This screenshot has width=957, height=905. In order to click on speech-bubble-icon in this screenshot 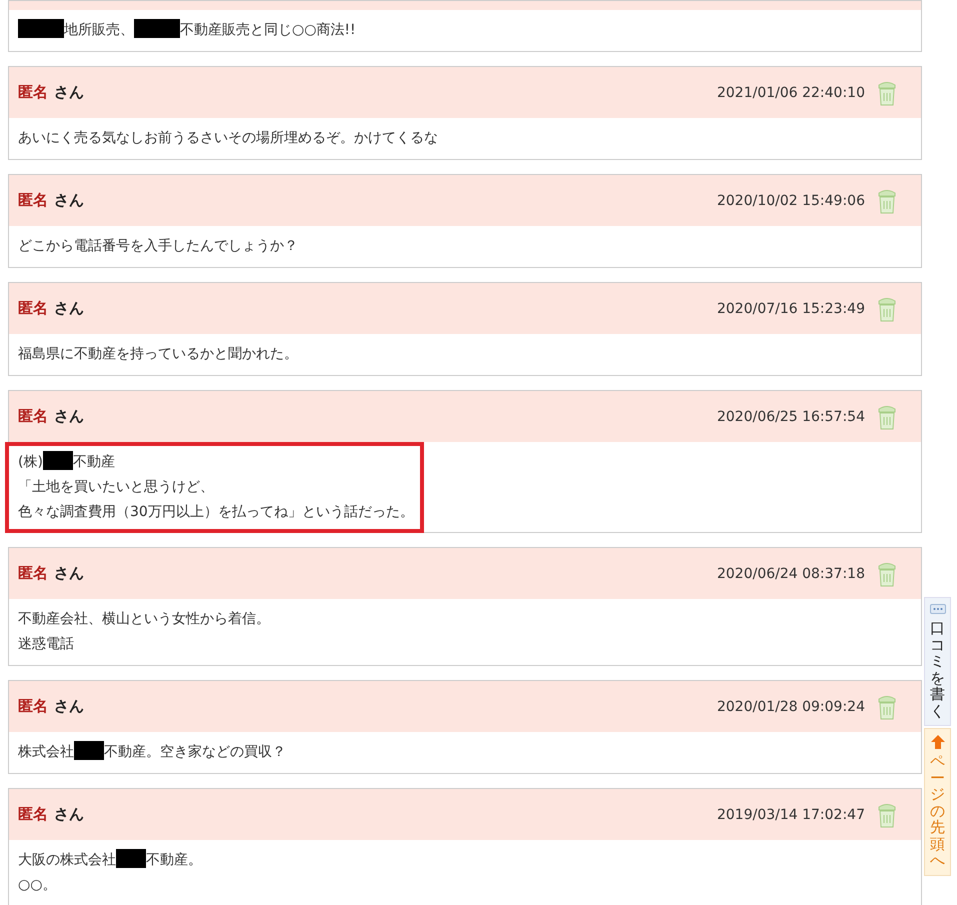, I will do `click(938, 610)`.